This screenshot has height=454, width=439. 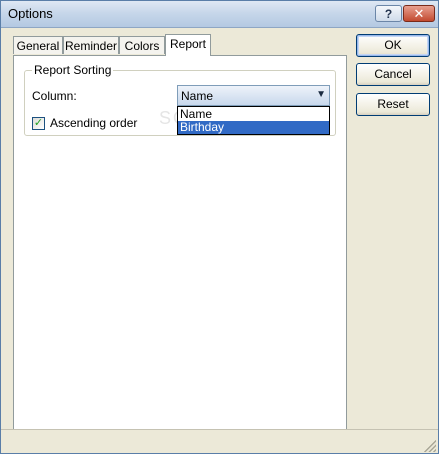 I want to click on ascending-order-label: Ascending order, so click(x=93, y=123).